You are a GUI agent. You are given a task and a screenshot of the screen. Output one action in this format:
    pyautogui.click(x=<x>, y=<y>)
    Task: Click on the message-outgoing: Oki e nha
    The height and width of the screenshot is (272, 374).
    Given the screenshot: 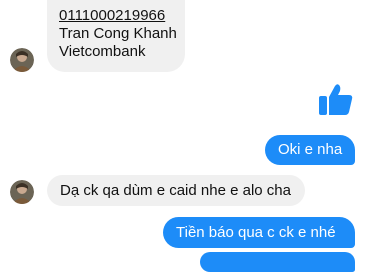 What is the action you would take?
    pyautogui.click(x=310, y=150)
    